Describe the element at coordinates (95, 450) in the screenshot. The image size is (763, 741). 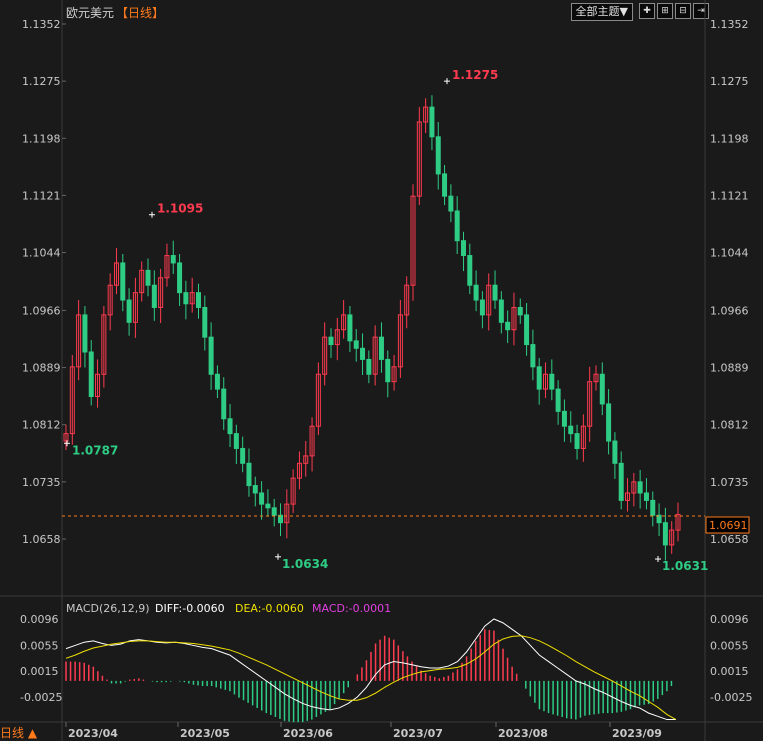
I see `annotation-label: 1.0787` at that location.